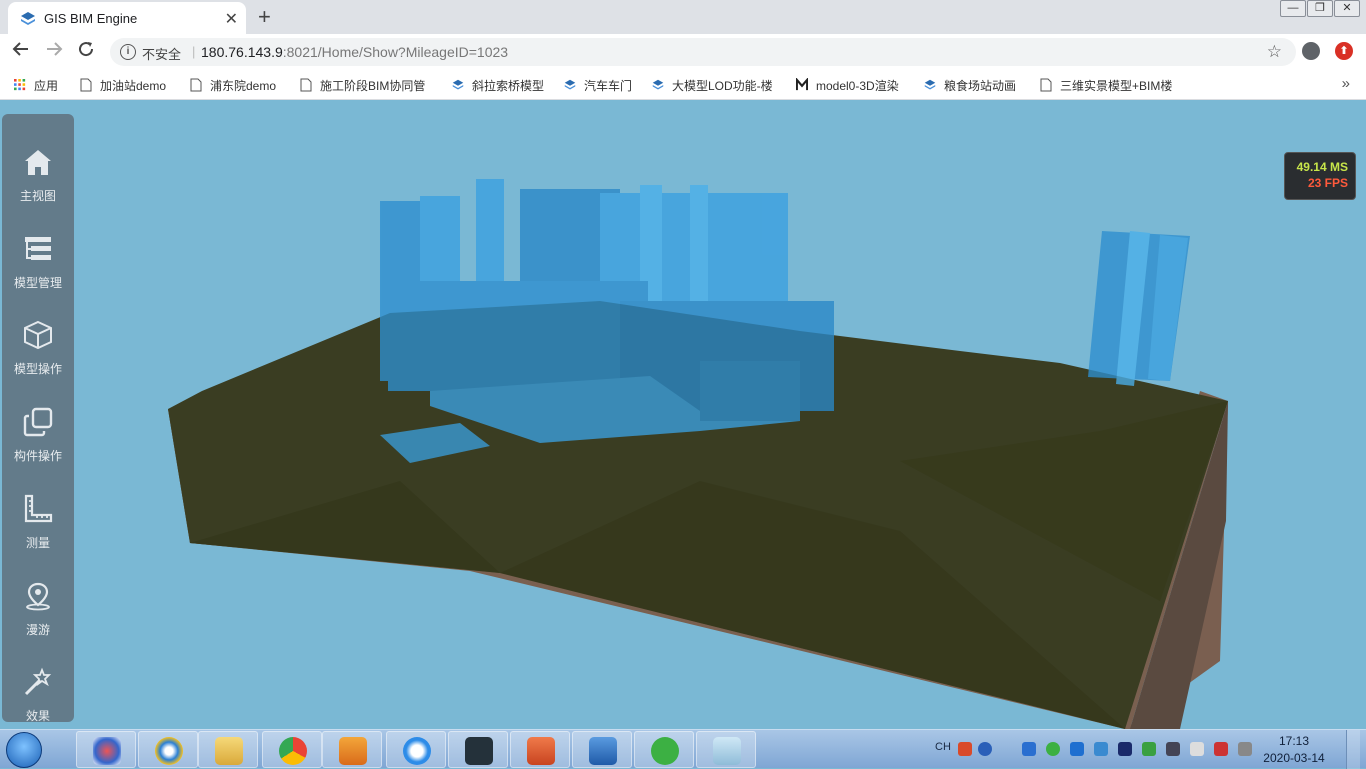 This screenshot has width=1366, height=769. What do you see at coordinates (54, 49) in the screenshot?
I see `forward-arrow-icon` at bounding box center [54, 49].